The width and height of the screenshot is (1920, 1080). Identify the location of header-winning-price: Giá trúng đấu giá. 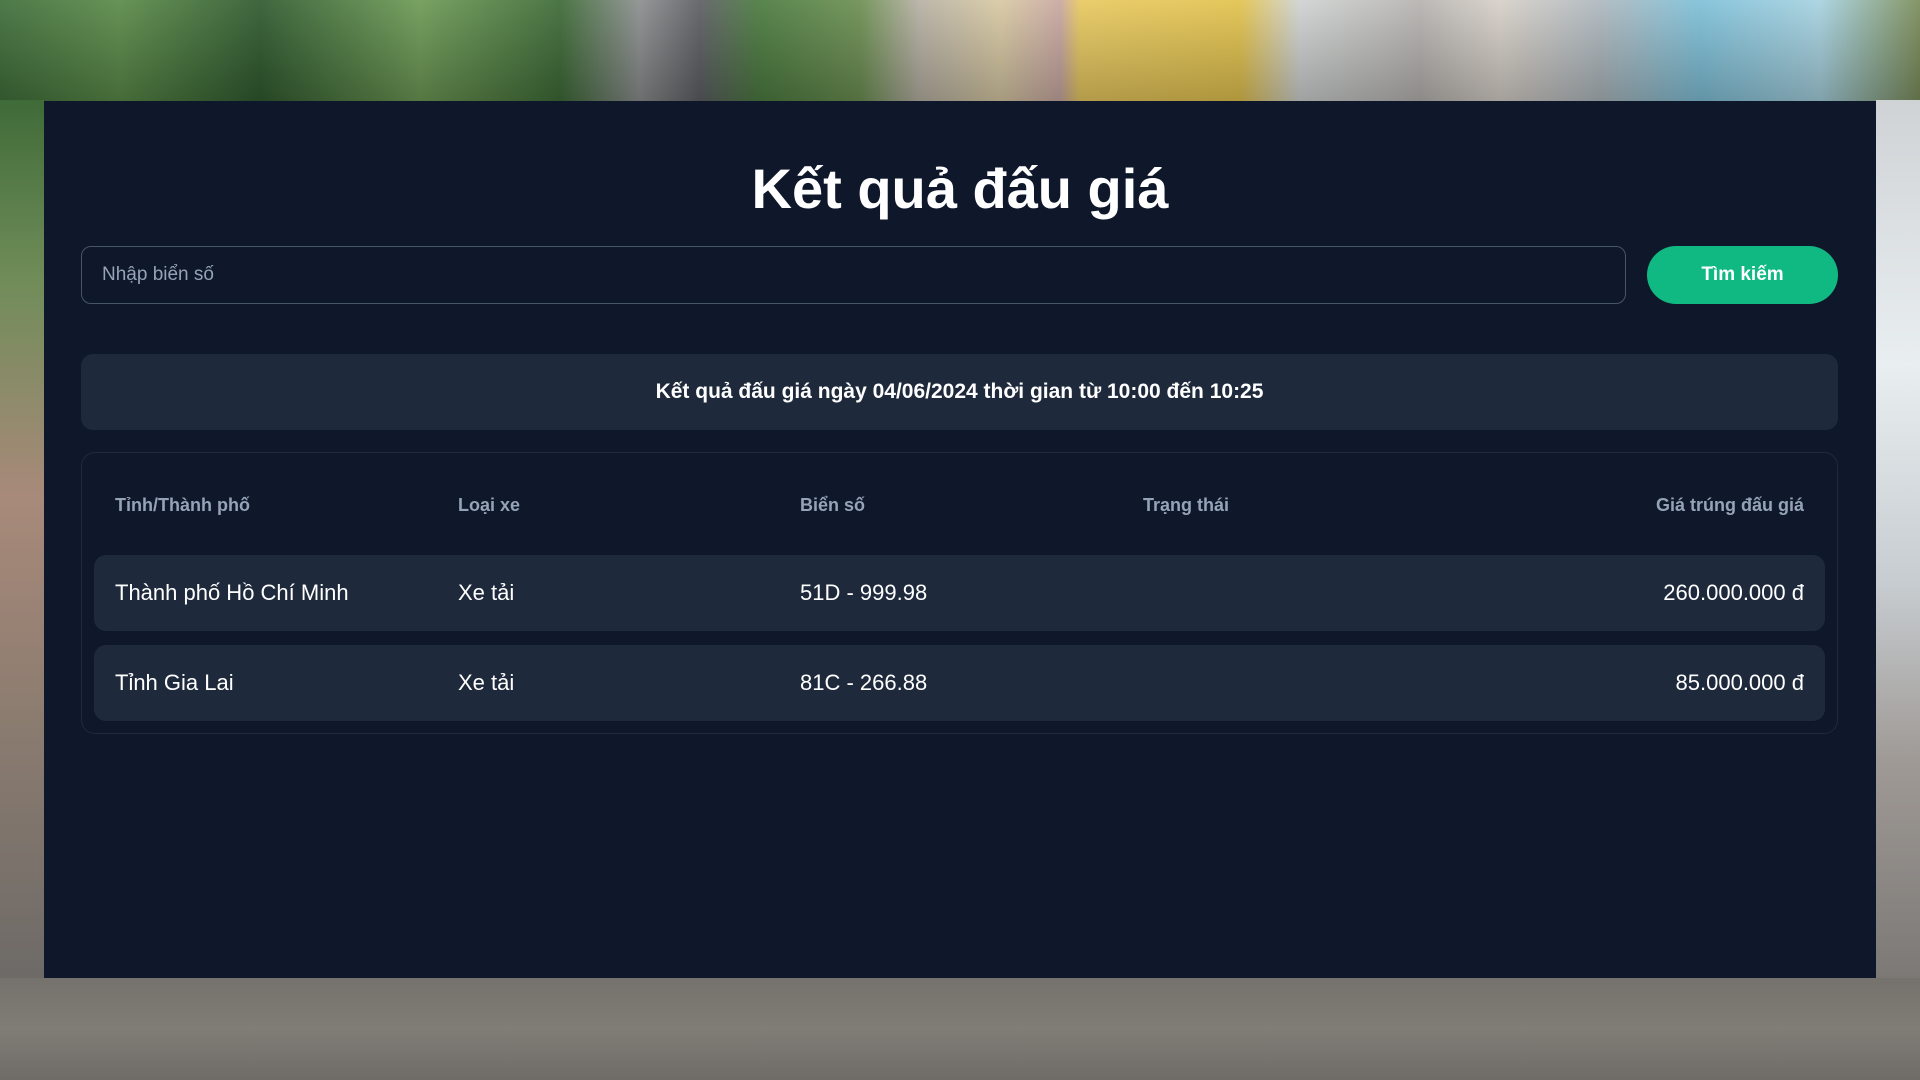
(1729, 505).